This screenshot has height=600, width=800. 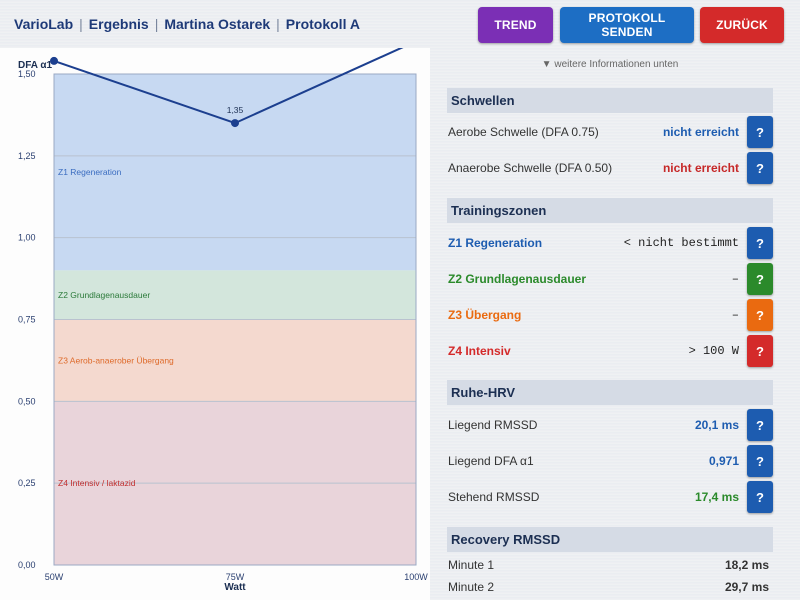 What do you see at coordinates (716, 425) in the screenshot?
I see `lying-rmssd-value: 20,1 ms` at bounding box center [716, 425].